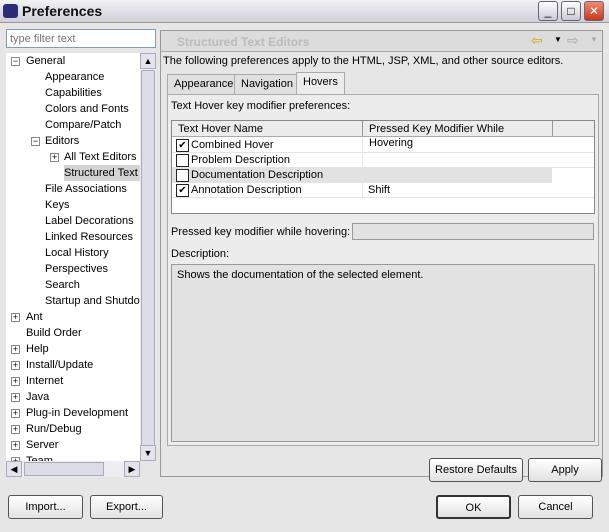  What do you see at coordinates (261, 232) in the screenshot?
I see `modifier-label: Pressed key modifier while hovering:` at bounding box center [261, 232].